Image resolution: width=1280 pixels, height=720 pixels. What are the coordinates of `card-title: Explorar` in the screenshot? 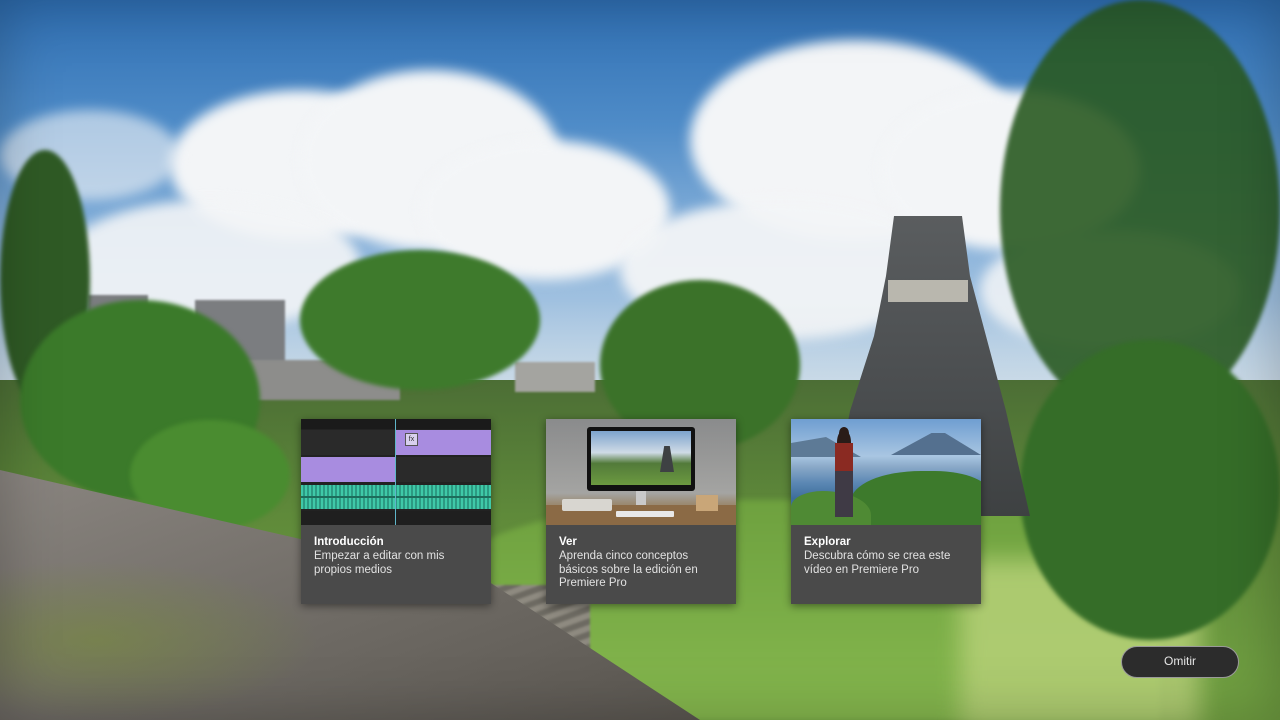 It's located at (827, 542).